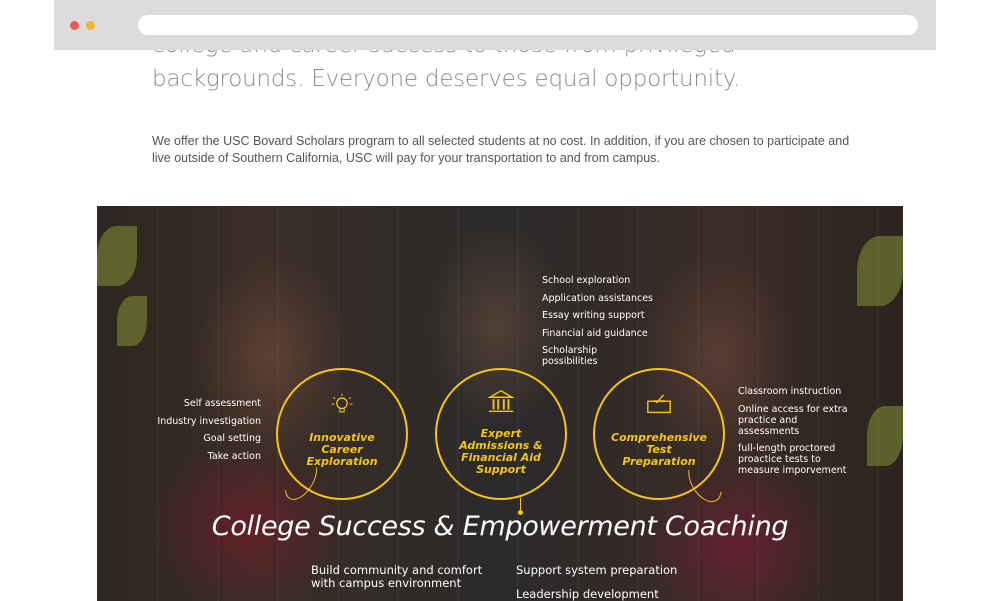  What do you see at coordinates (500, 526) in the screenshot?
I see `coaching-title: College Success & Empowerment Coaching` at bounding box center [500, 526].